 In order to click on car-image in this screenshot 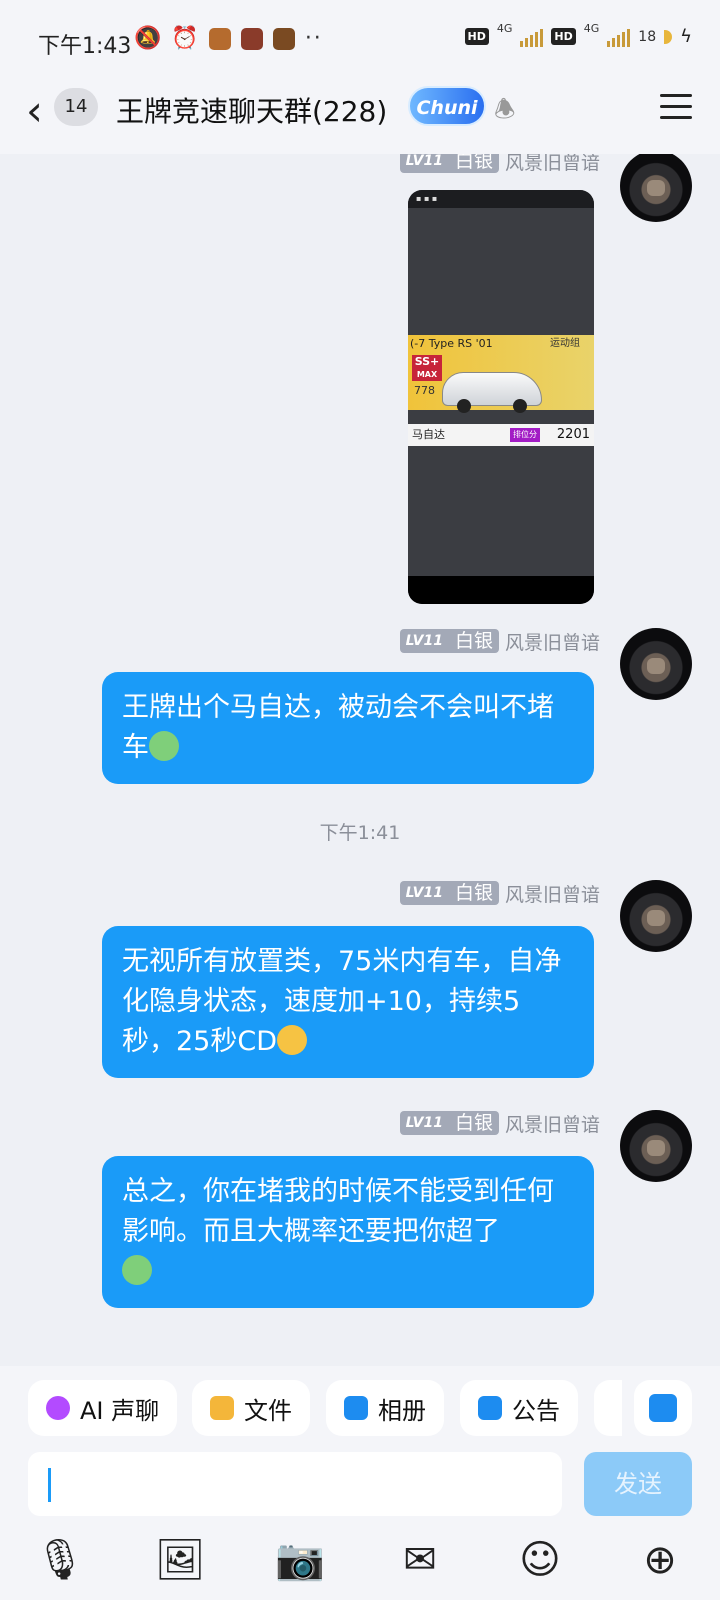, I will do `click(492, 392)`.